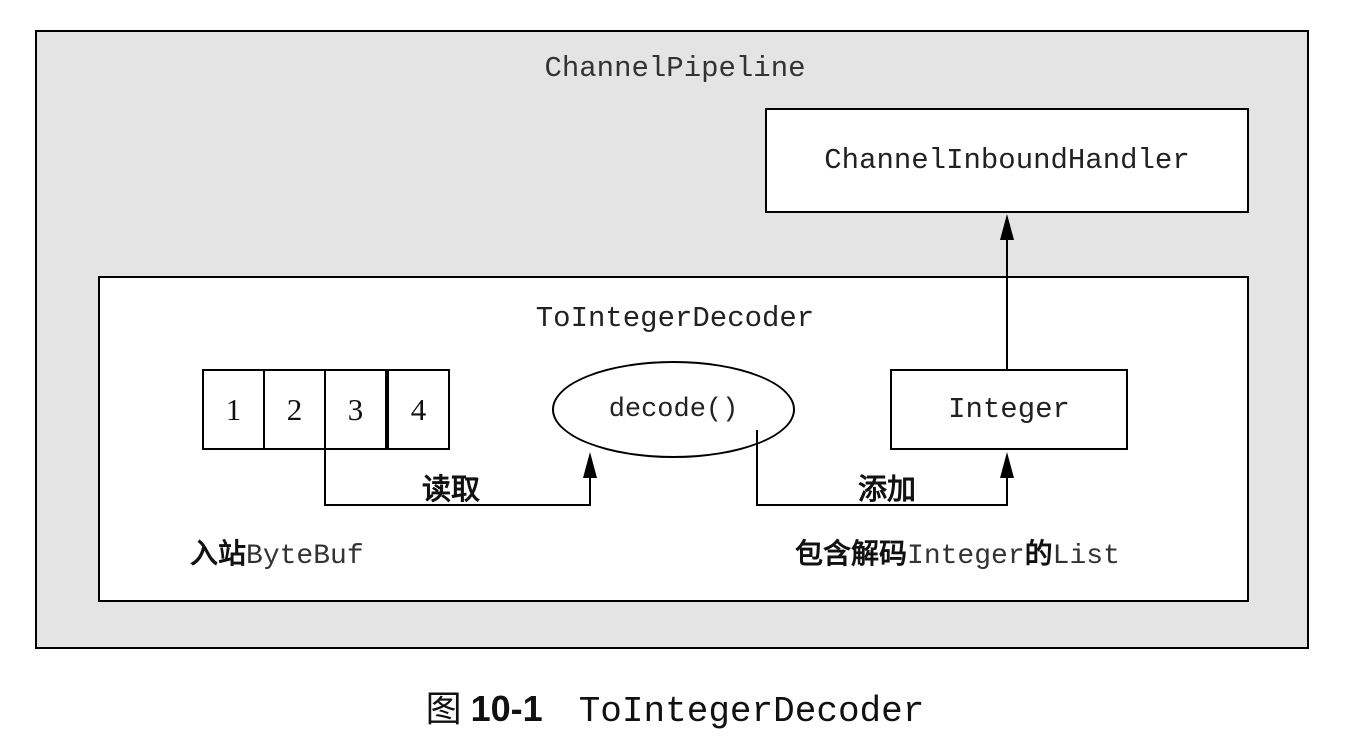  Describe the element at coordinates (966, 556) in the screenshot. I see `list-note-code1: Integer` at that location.